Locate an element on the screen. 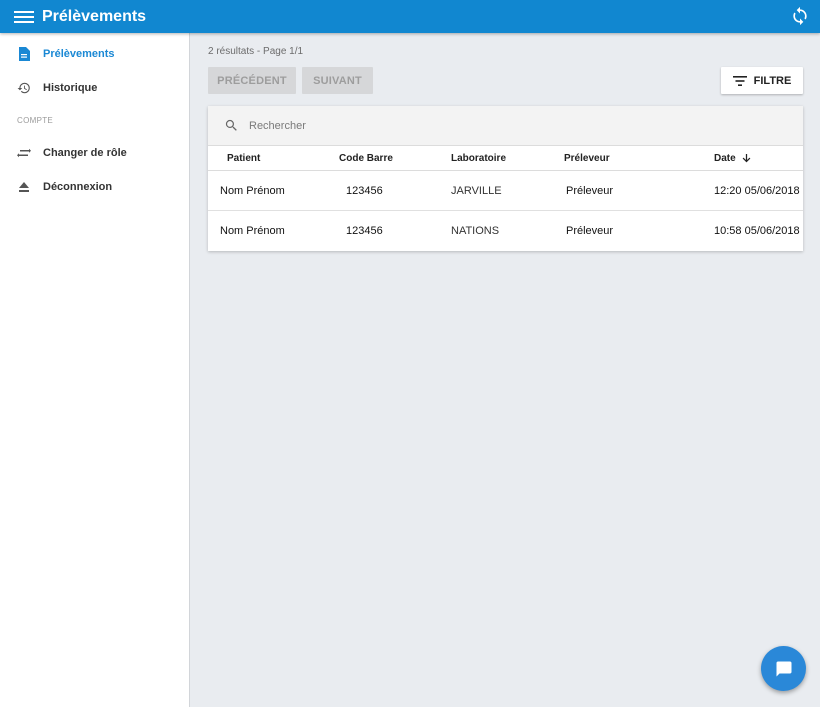 The width and height of the screenshot is (820, 707). sidebar-item-label: Déconnexion is located at coordinates (78, 187).